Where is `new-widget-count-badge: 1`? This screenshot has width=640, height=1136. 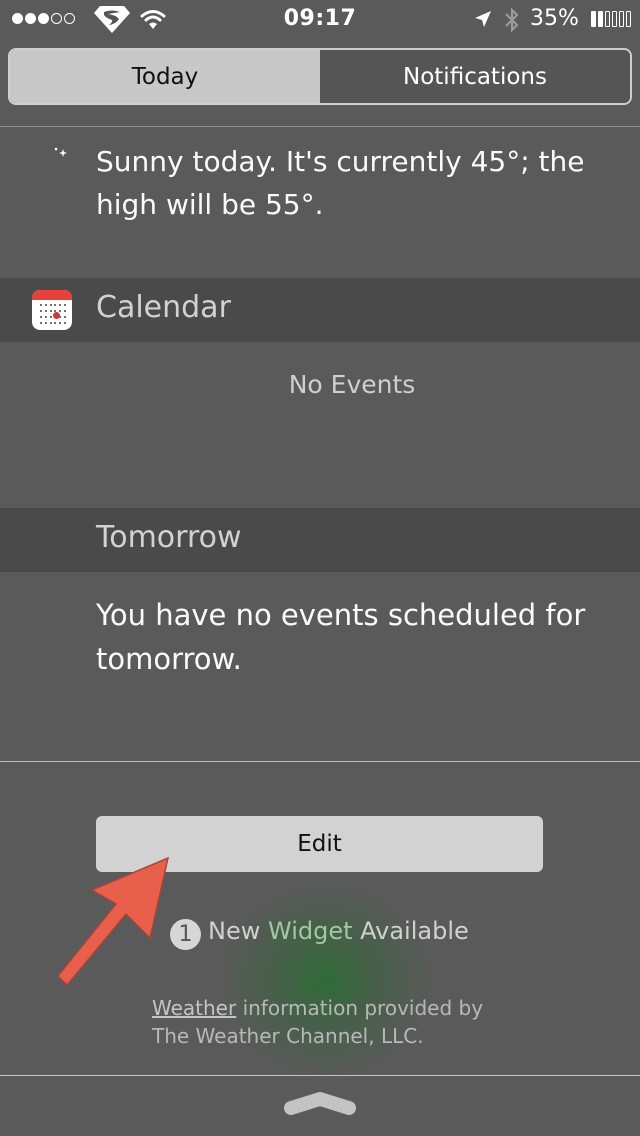 new-widget-count-badge: 1 is located at coordinates (185, 934).